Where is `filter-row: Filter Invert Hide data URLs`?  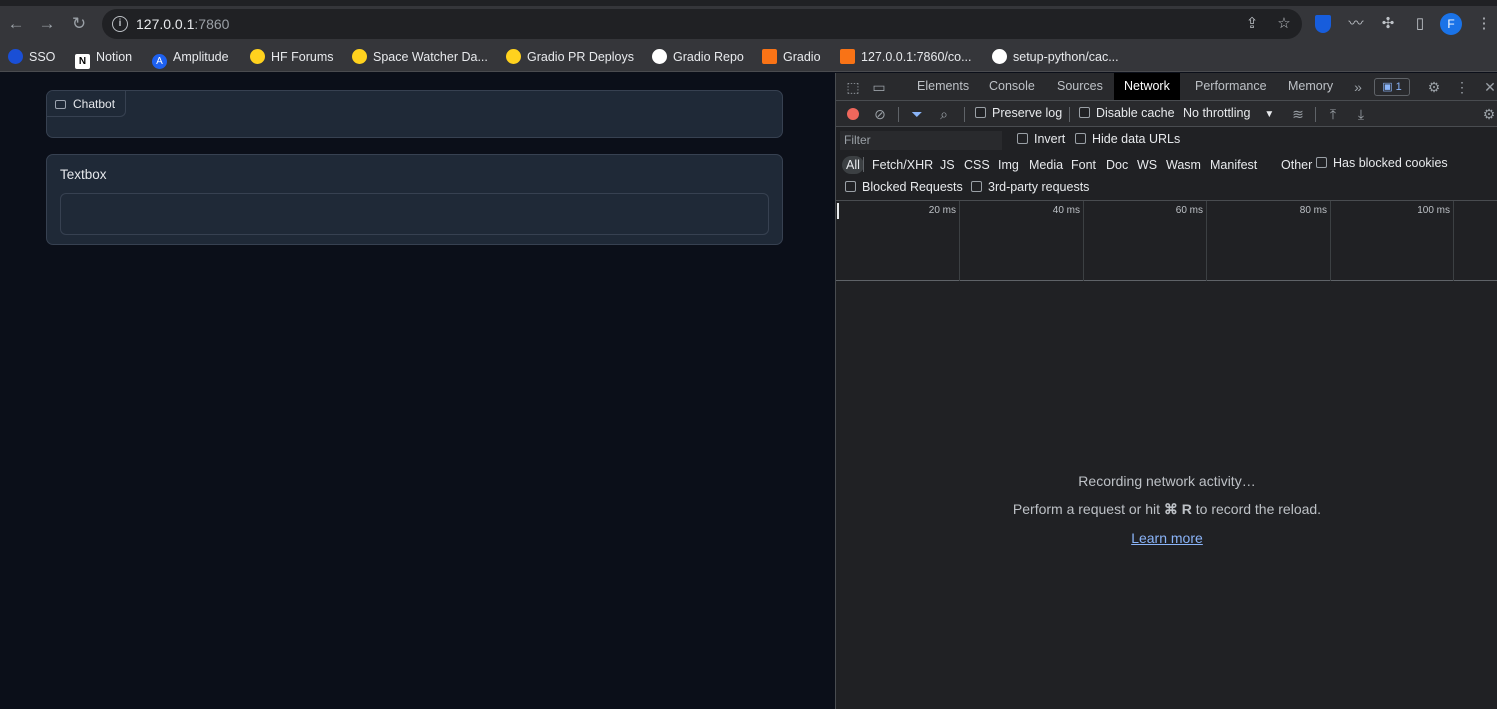 filter-row: Filter Invert Hide data URLs is located at coordinates (1166, 140).